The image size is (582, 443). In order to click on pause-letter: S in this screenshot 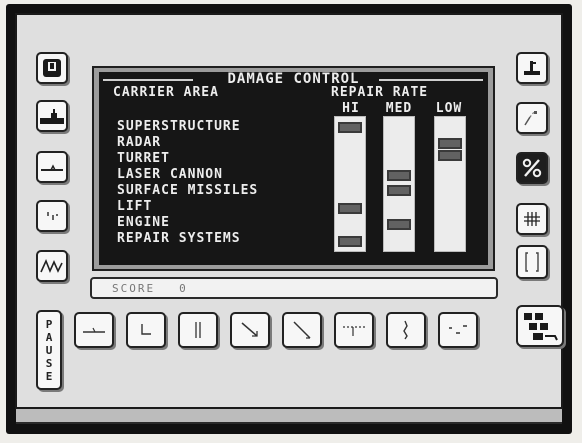, I will do `click(49, 363)`.